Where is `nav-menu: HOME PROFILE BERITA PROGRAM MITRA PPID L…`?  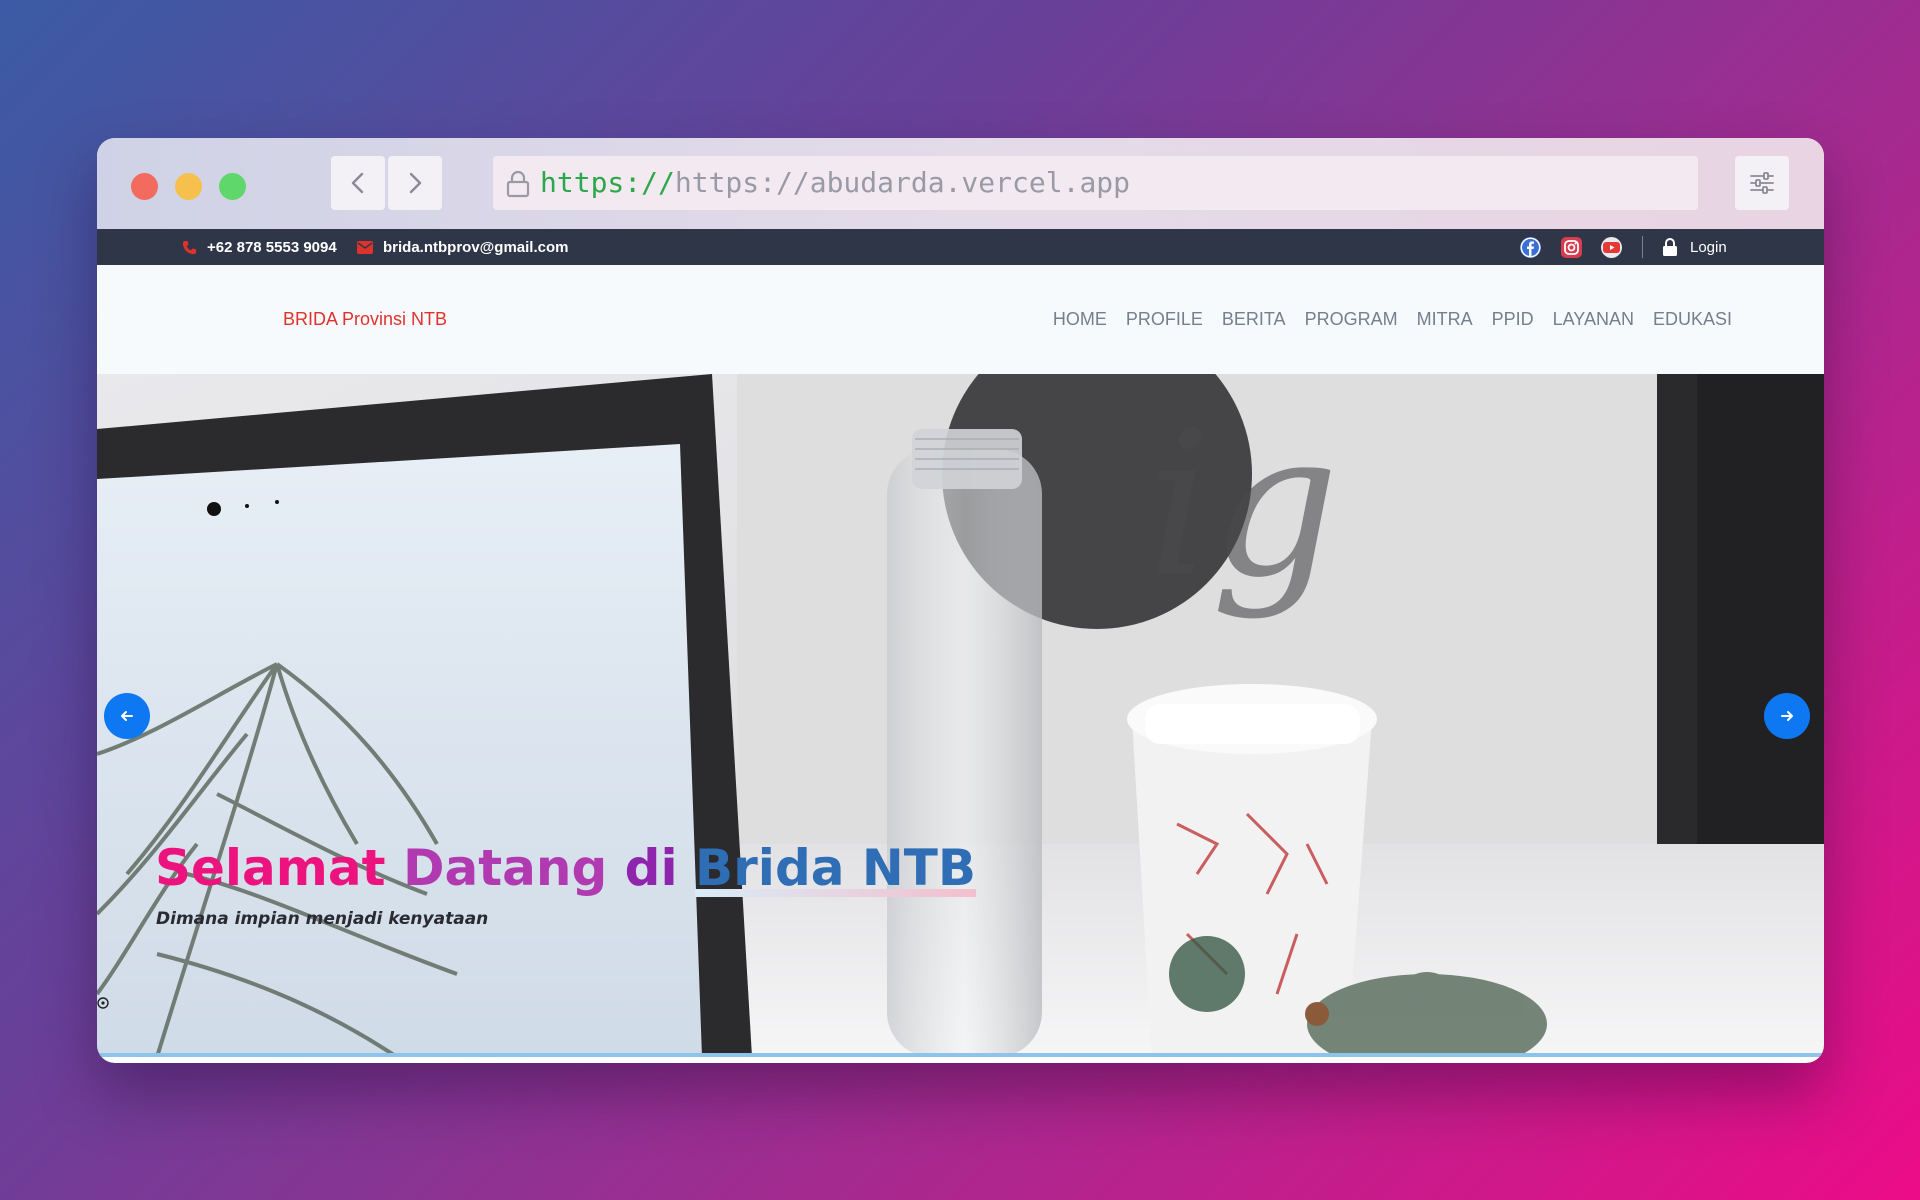 nav-menu: HOME PROFILE BERITA PROGRAM MITRA PPID L… is located at coordinates (1383, 319).